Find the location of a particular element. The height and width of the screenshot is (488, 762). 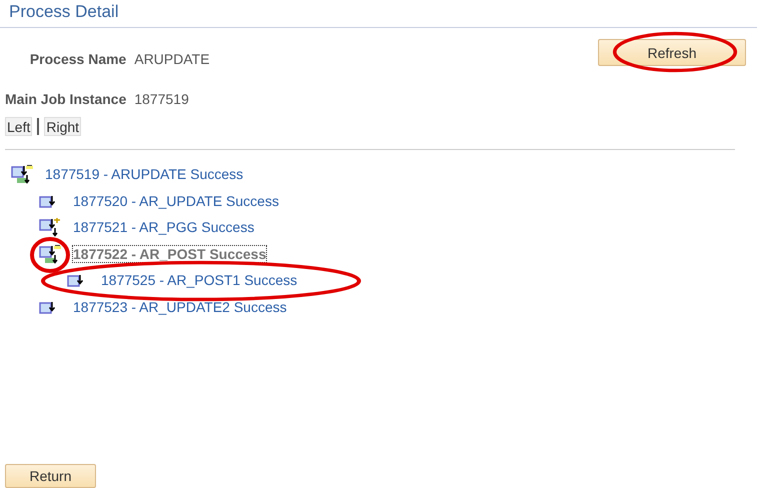

scroll-button: Left is located at coordinates (18, 126).